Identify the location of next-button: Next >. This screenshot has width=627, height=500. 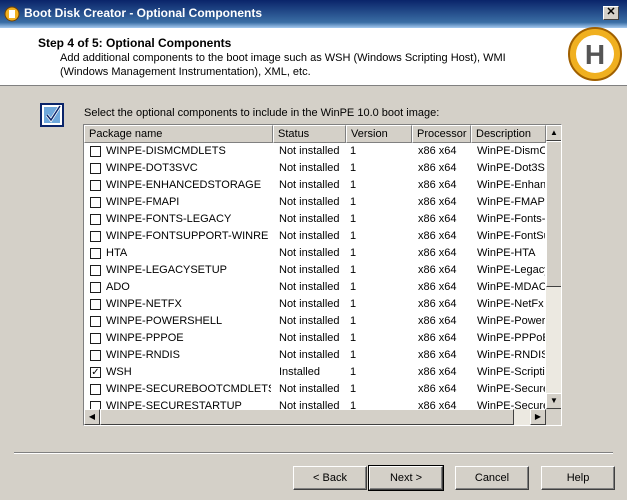
(406, 478).